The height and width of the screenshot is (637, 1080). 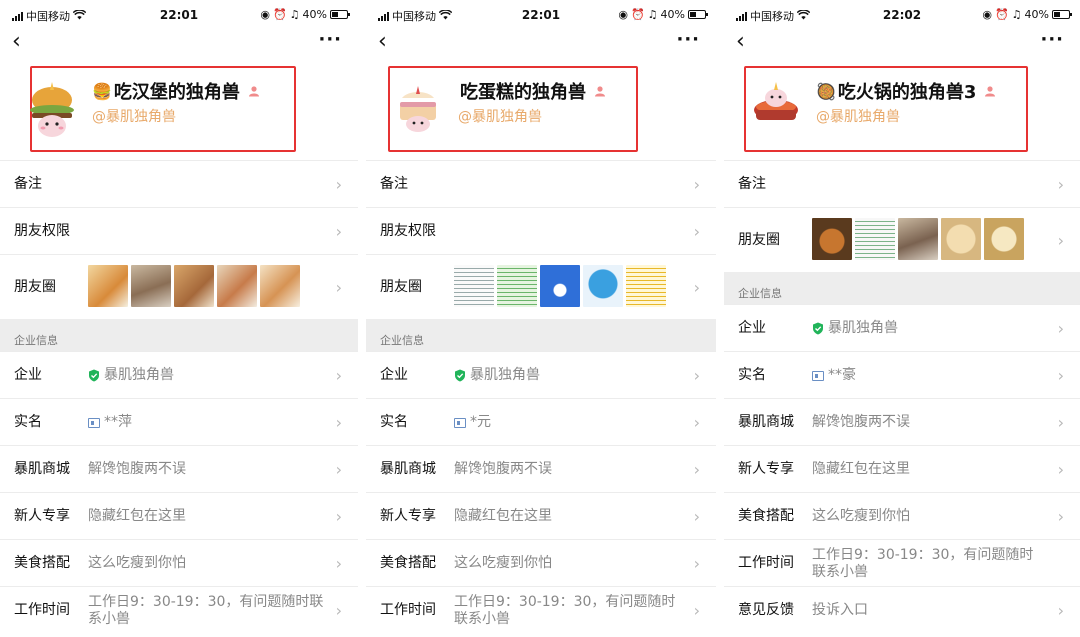 I want to click on row-label: 暴肌商城, so click(x=408, y=469).